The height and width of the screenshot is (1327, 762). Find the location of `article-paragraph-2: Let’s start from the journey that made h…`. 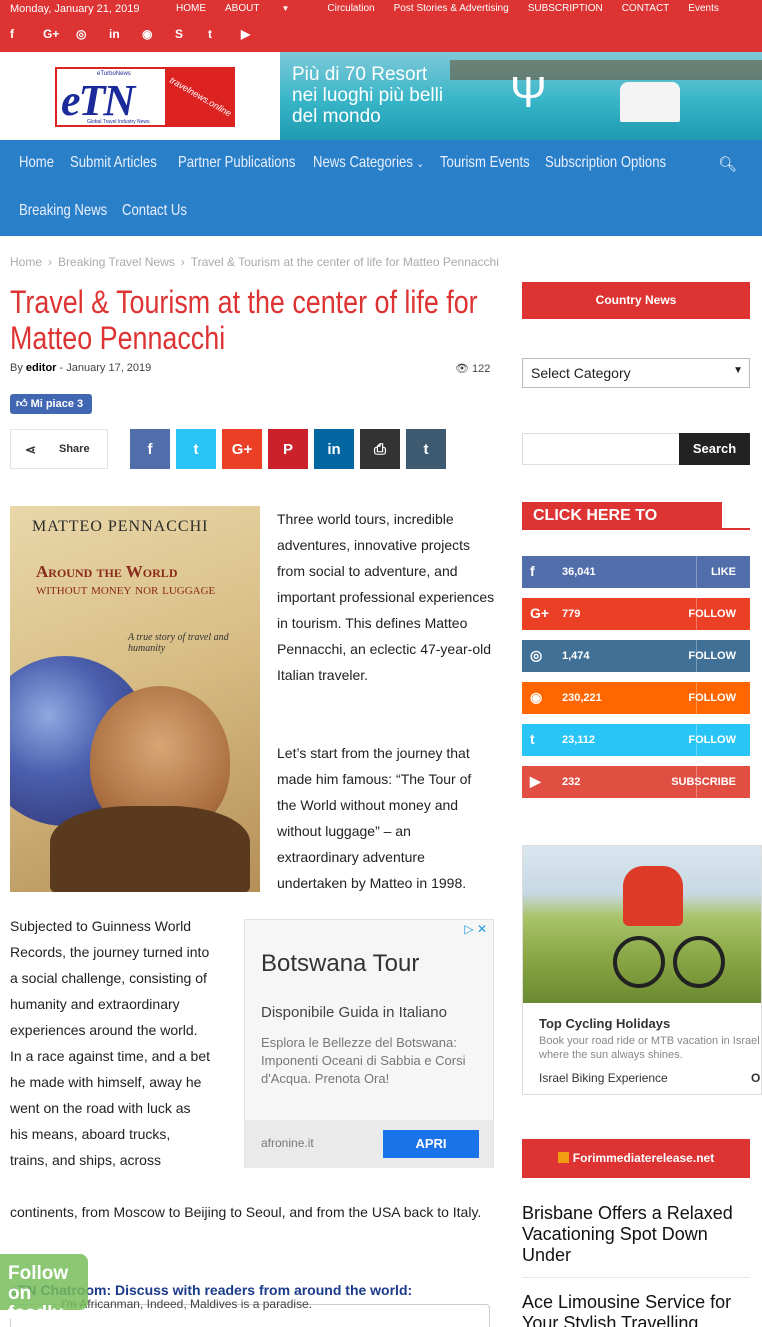

article-paragraph-2: Let’s start from the journey that made h… is located at coordinates (374, 818).